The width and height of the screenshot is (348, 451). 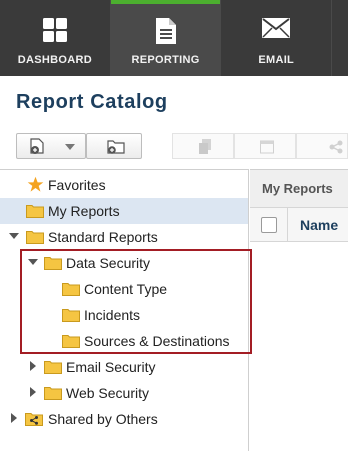 I want to click on tree-label-web-security: Web Security, so click(x=107, y=393).